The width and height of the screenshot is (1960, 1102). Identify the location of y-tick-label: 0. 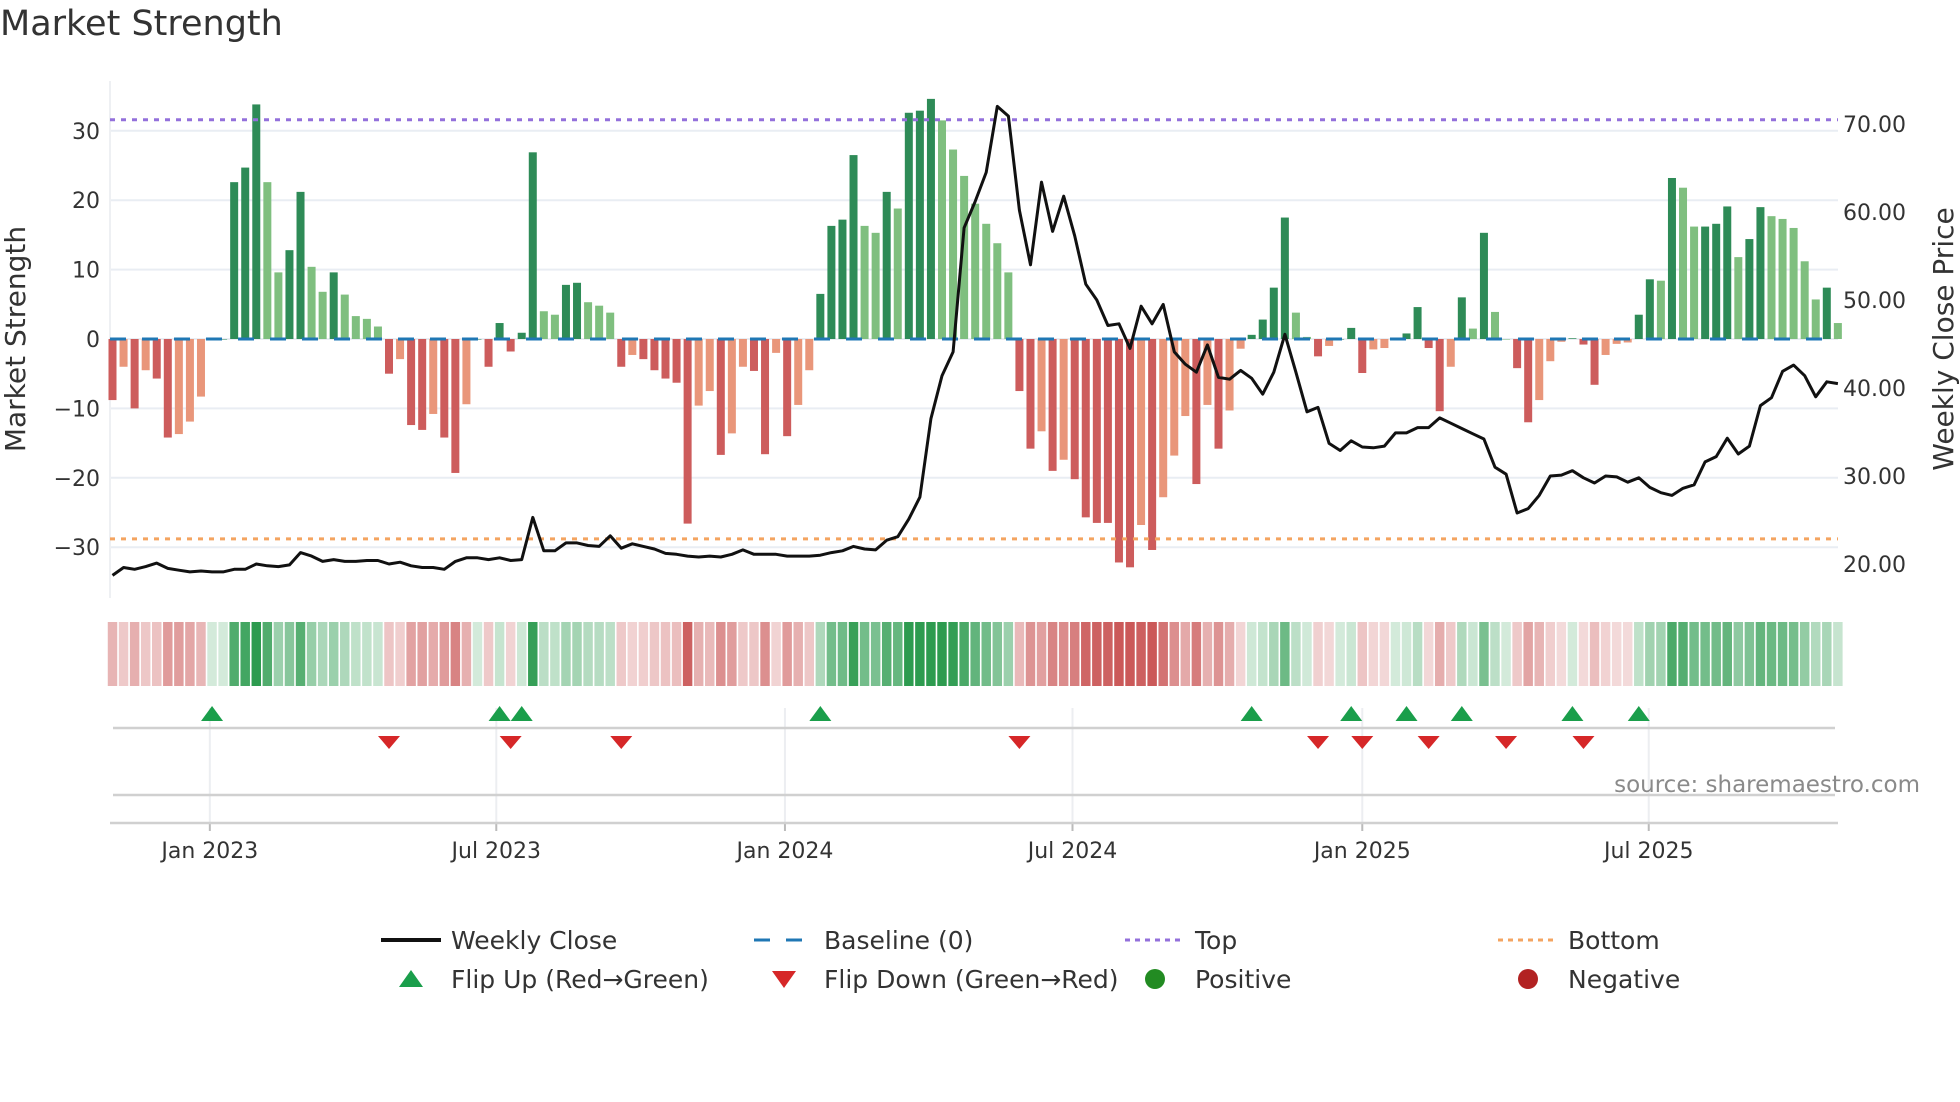
(93, 340).